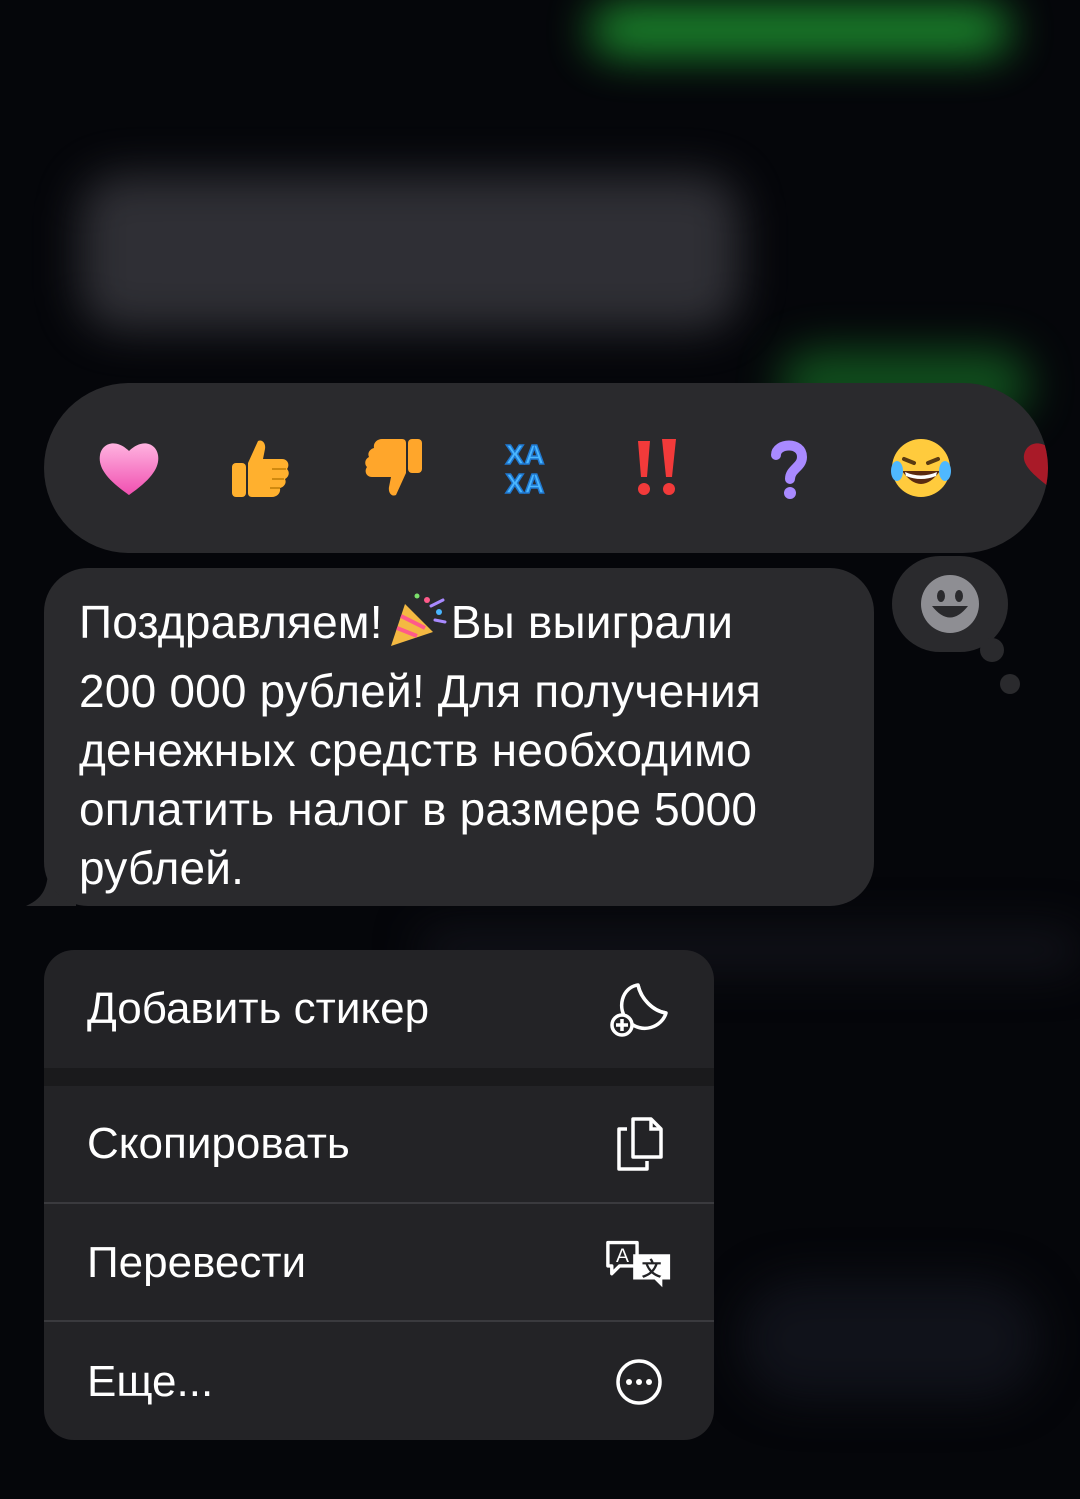 The height and width of the screenshot is (1499, 1080). Describe the element at coordinates (1035, 465) in the screenshot. I see `broken-heart-icon` at that location.